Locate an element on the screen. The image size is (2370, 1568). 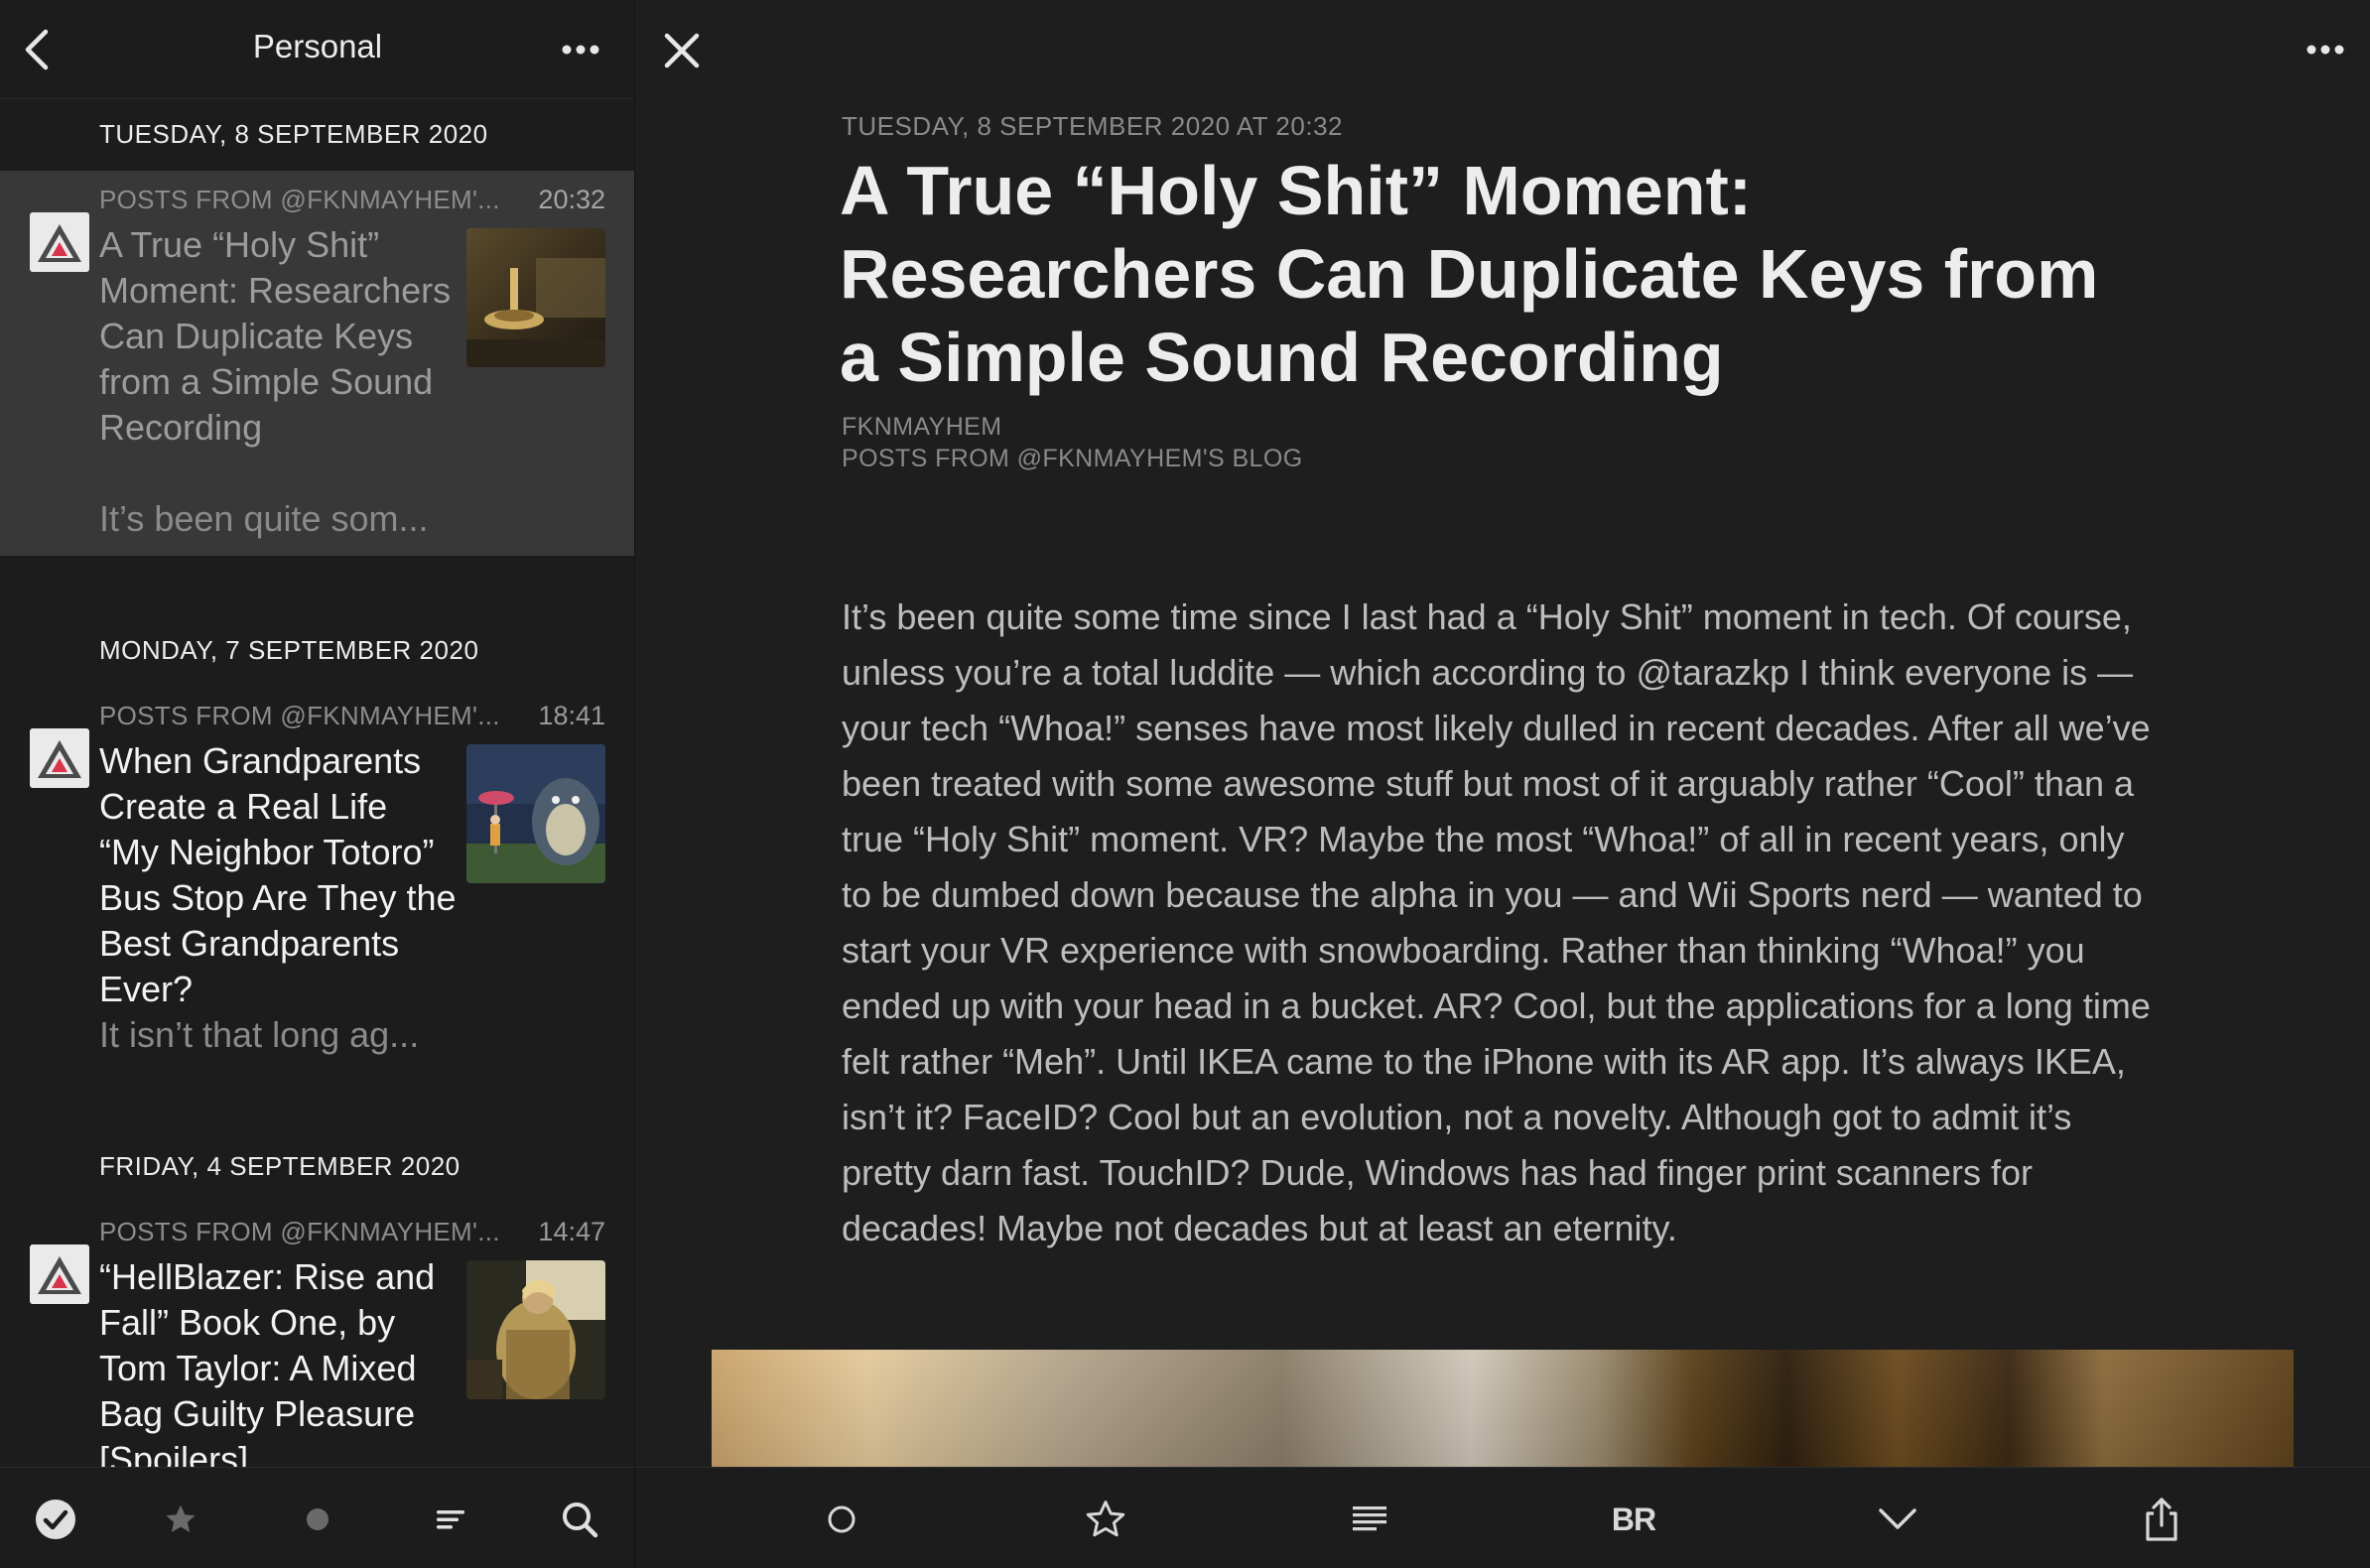
spinning-top-thumbnail is located at coordinates (536, 297).